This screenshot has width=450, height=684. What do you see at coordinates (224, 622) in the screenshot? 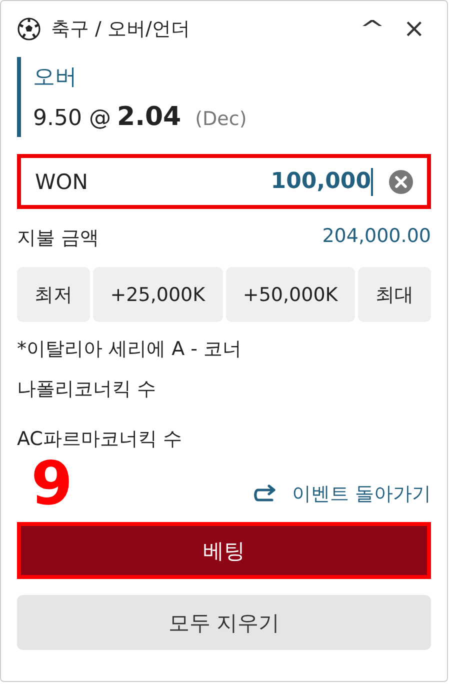
I see `clear-all-button: 모두 지우기` at bounding box center [224, 622].